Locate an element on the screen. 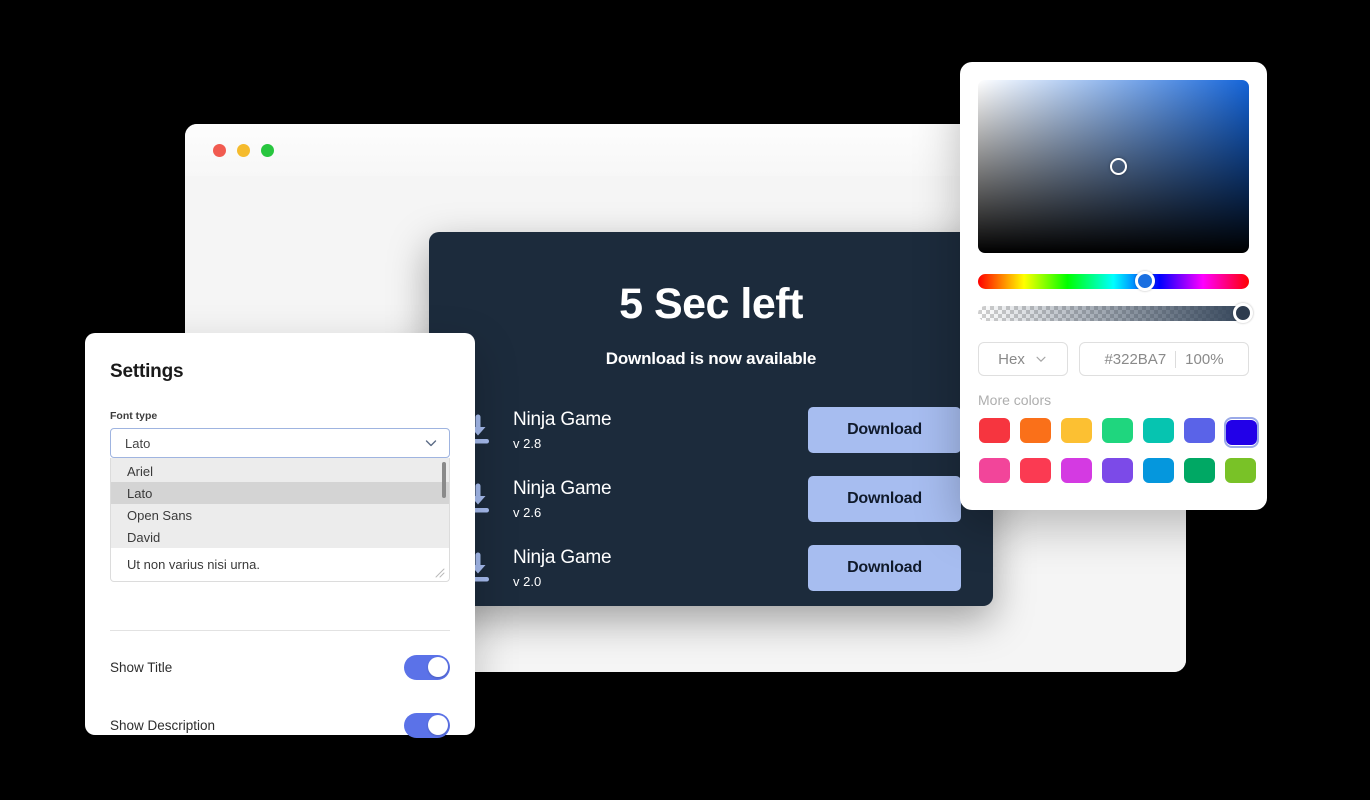  show-title-row: Show Title is located at coordinates (280, 667).